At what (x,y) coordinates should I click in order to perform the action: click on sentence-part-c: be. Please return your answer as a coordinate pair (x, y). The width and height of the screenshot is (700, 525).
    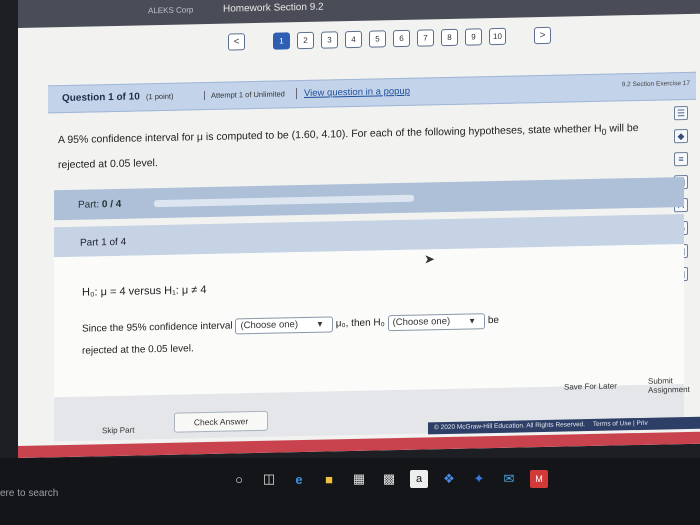
    Looking at the image, I should click on (493, 320).